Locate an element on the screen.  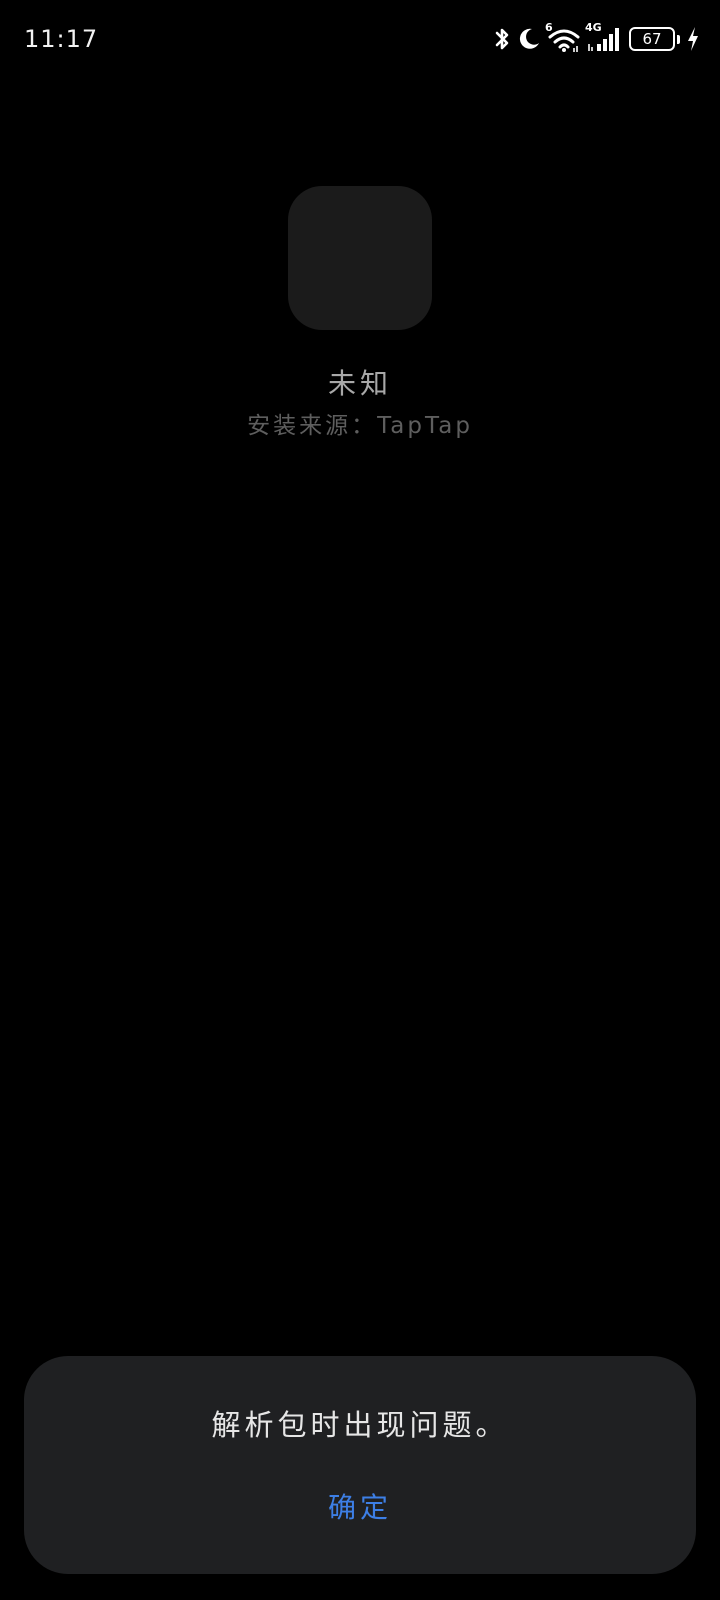
wifi-badge: 6 is located at coordinates (549, 27).